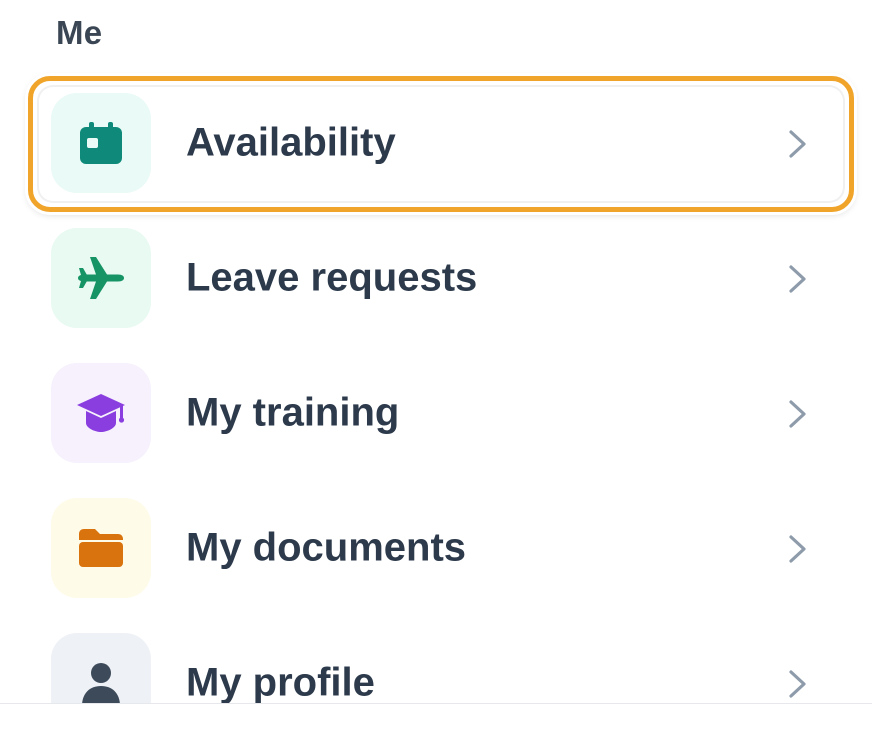  I want to click on person-icon, so click(101, 684).